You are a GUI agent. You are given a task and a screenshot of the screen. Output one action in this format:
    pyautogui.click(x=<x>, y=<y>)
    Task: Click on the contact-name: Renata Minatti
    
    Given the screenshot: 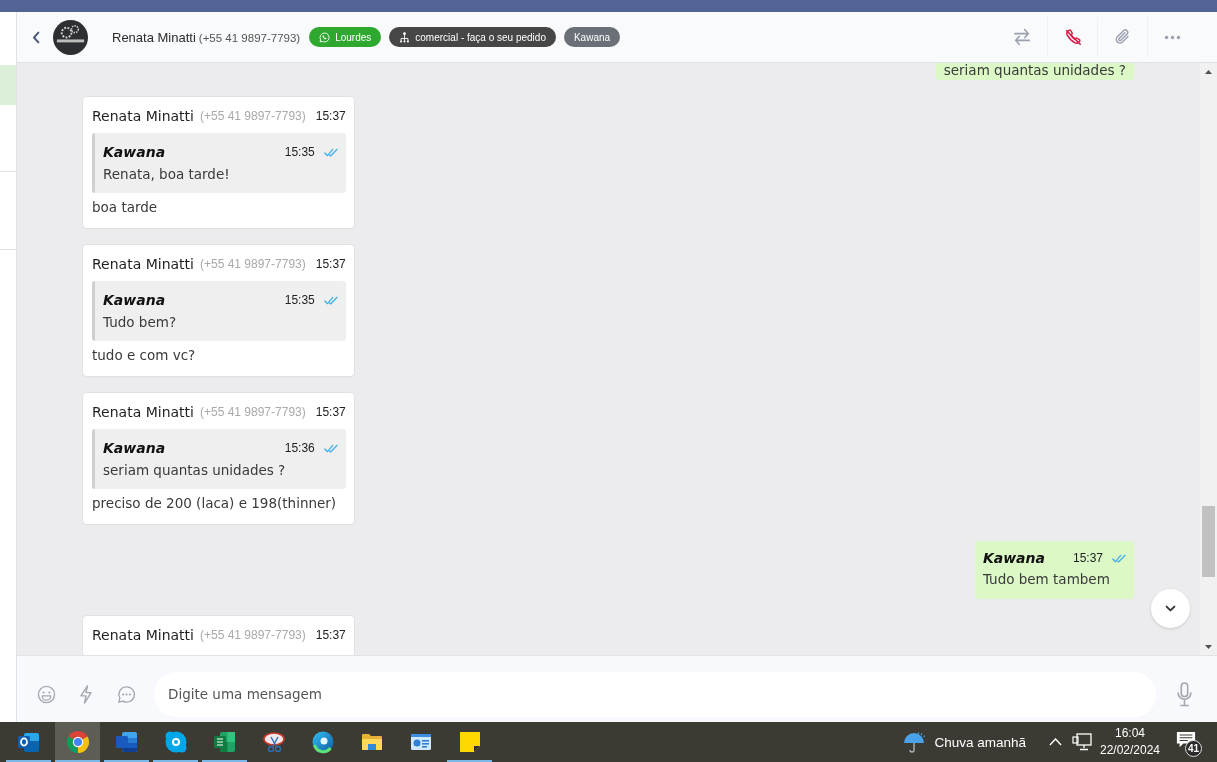 What is the action you would take?
    pyautogui.click(x=154, y=37)
    